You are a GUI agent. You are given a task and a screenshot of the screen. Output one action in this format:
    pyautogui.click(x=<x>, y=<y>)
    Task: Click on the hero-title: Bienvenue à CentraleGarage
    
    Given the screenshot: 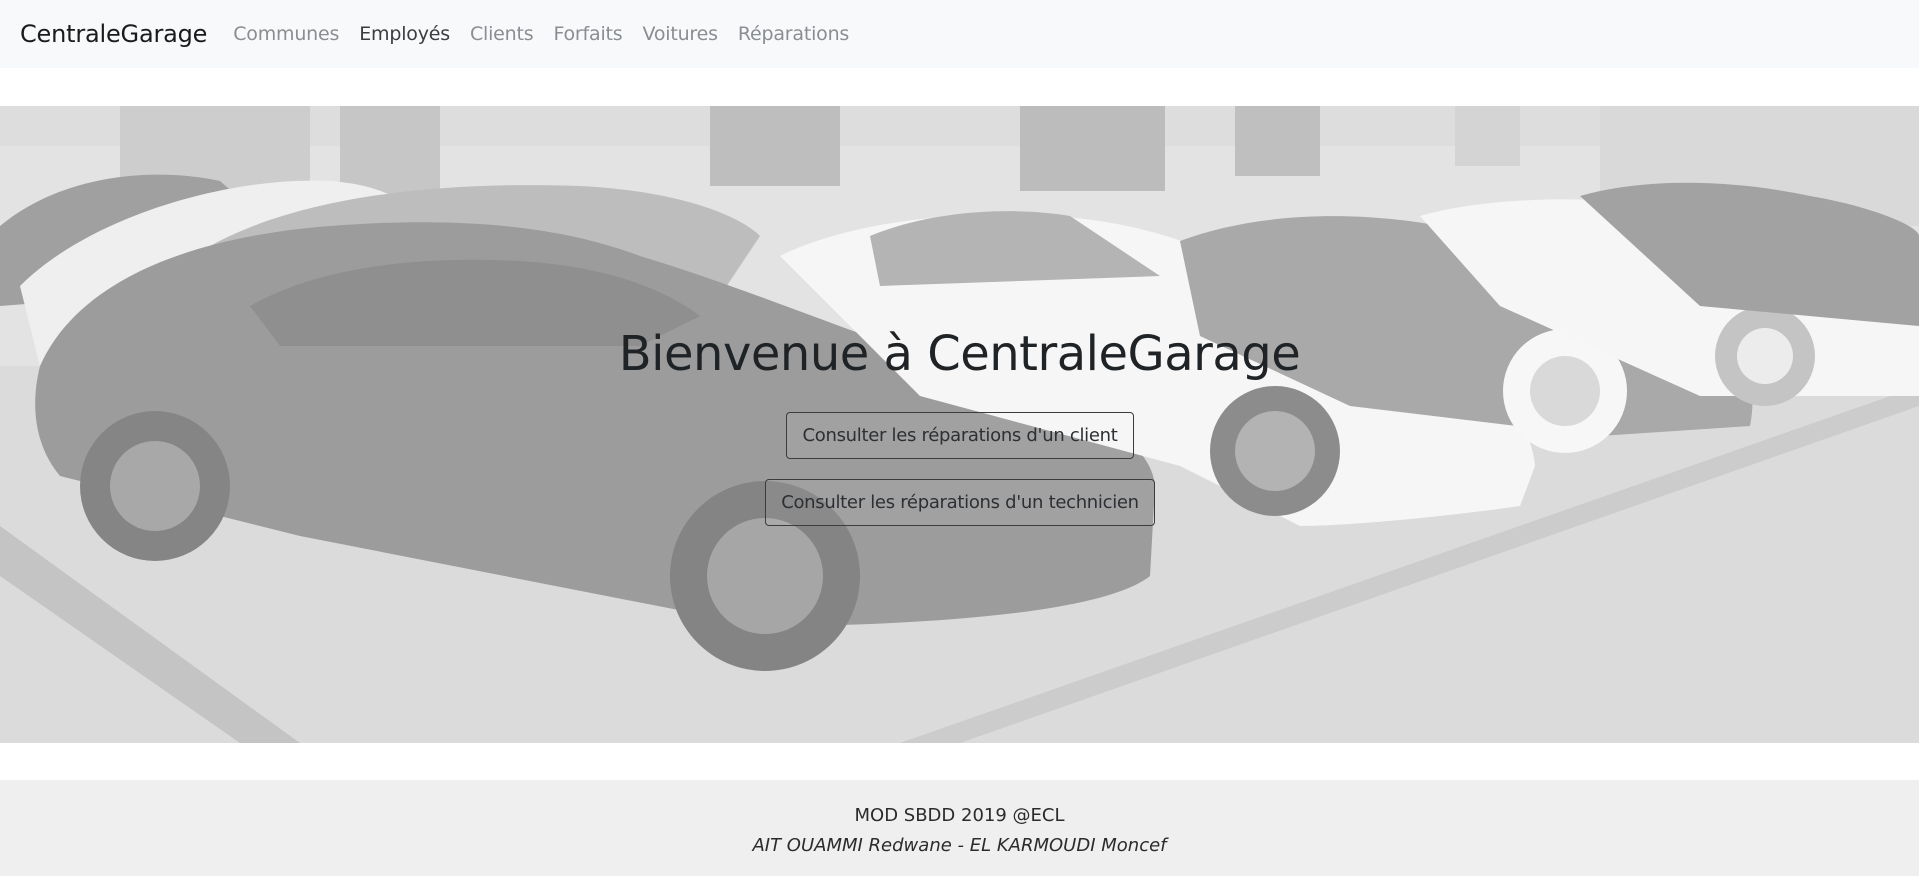 What is the action you would take?
    pyautogui.click(x=959, y=354)
    